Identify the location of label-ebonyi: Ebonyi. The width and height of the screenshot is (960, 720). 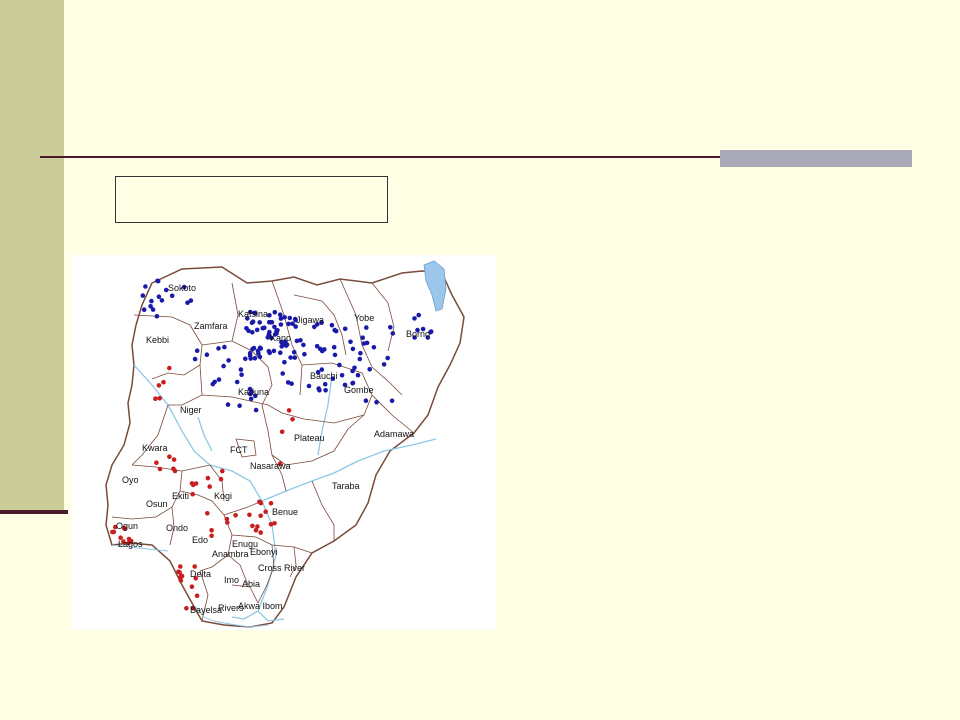
(264, 552).